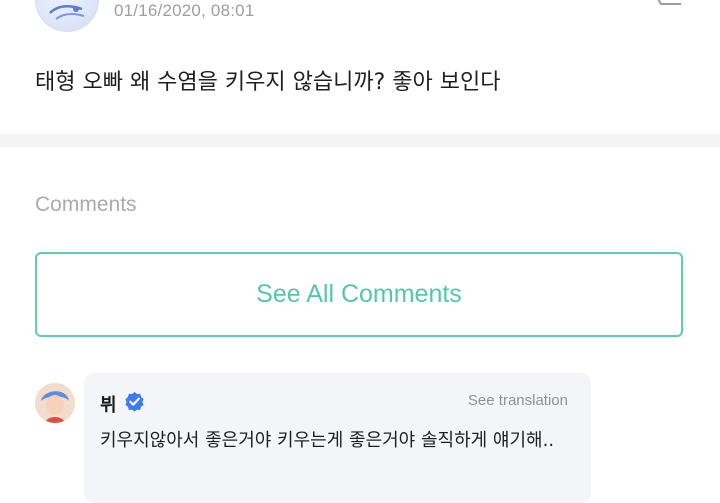 The height and width of the screenshot is (503, 720). What do you see at coordinates (86, 204) in the screenshot?
I see `comments-heading: Comments` at bounding box center [86, 204].